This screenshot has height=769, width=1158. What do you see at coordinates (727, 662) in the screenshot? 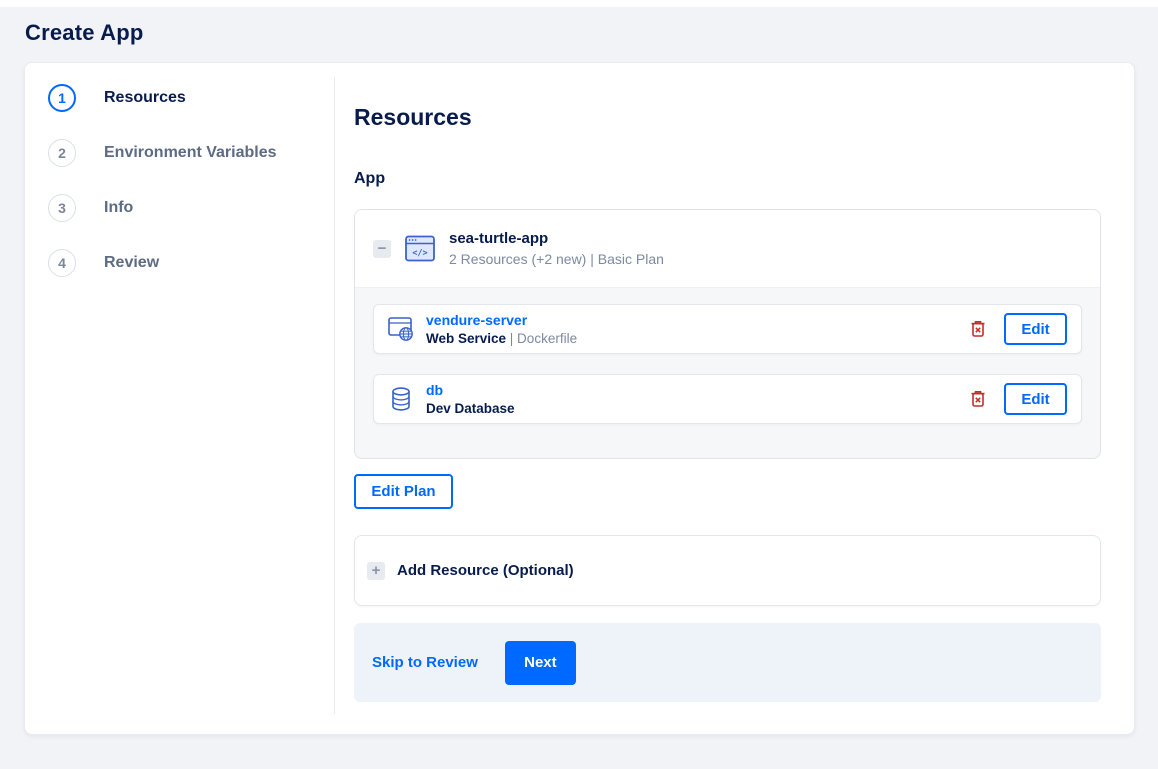
I see `wizard-footer: Skip to Review Next` at bounding box center [727, 662].